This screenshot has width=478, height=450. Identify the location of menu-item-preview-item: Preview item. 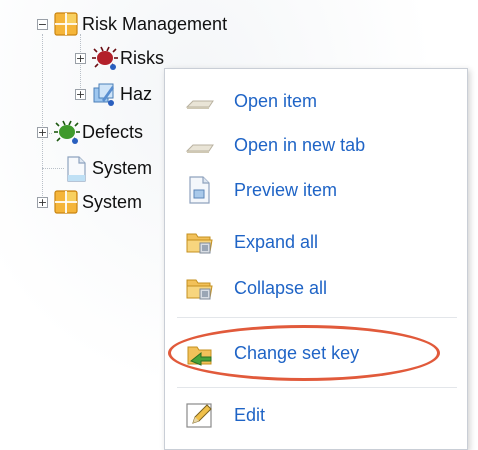
(315, 190).